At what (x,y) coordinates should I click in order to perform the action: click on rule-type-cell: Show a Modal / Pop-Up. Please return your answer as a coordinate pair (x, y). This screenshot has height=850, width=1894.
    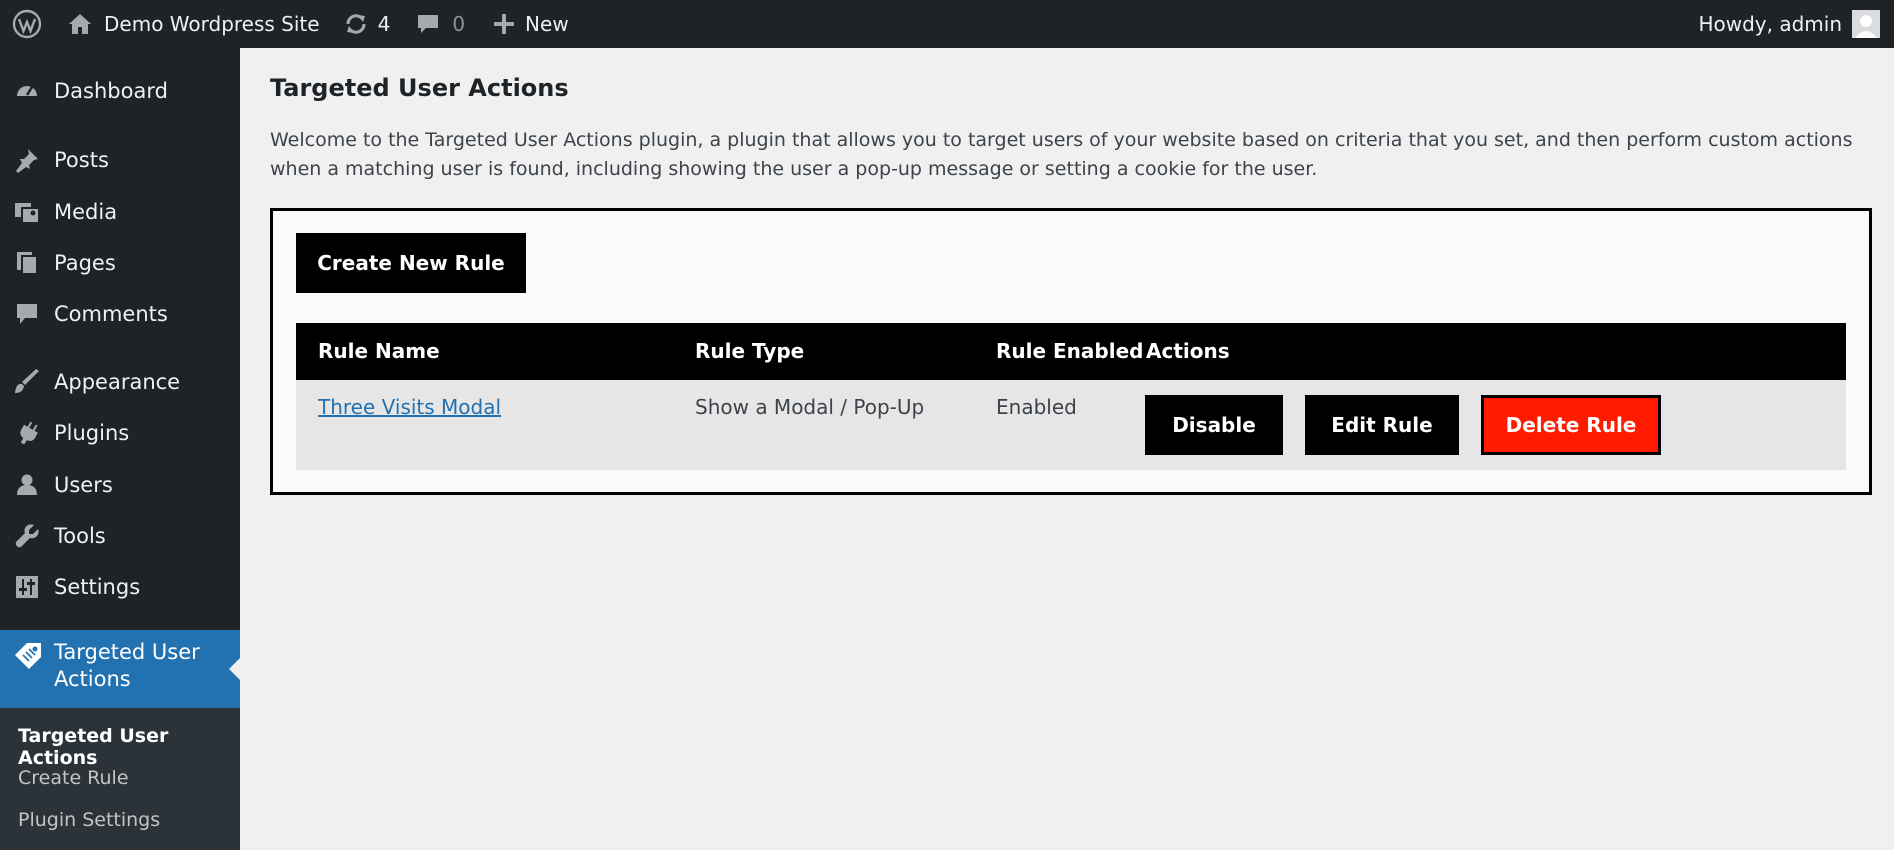
    Looking at the image, I should click on (810, 407).